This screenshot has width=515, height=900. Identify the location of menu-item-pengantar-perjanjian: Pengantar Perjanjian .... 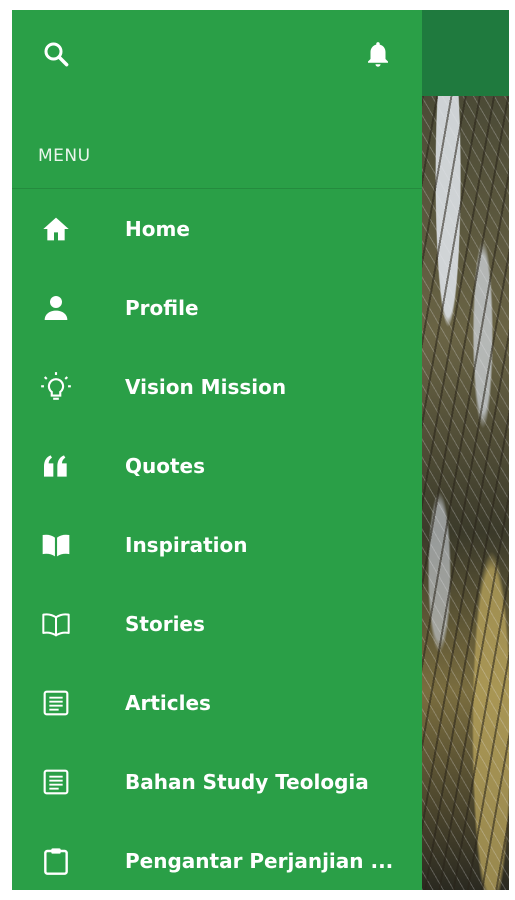
(217, 855).